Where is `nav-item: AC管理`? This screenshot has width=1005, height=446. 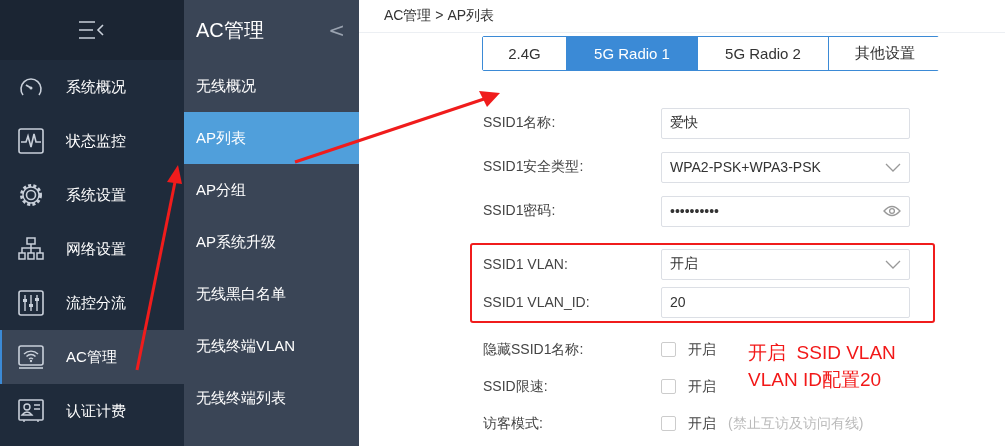
nav-item: AC管理 is located at coordinates (92, 357).